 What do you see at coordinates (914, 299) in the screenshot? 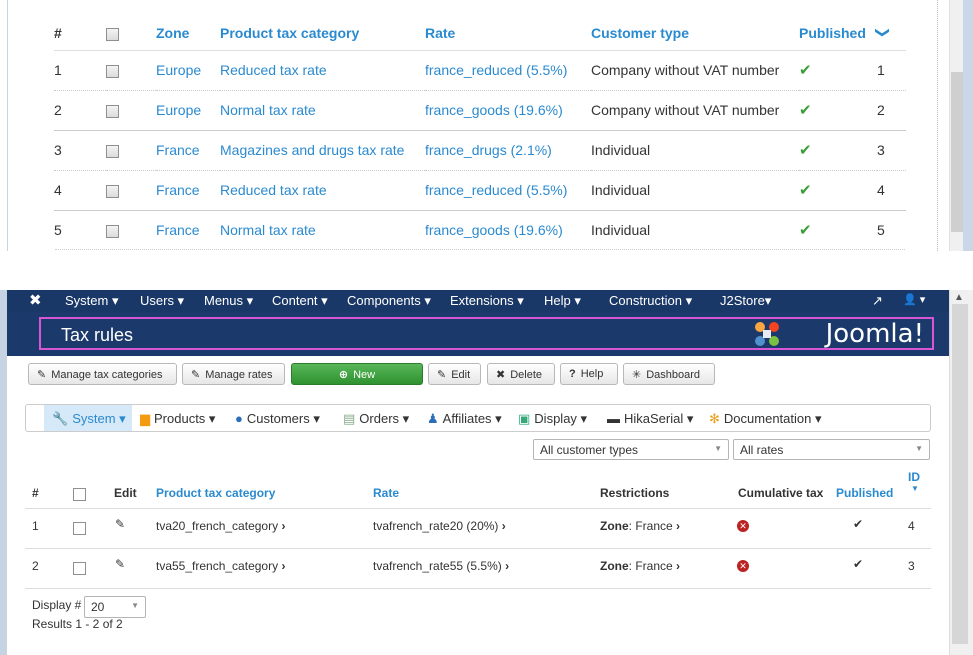
I see `user-menu-icon: 👤 ▾` at bounding box center [914, 299].